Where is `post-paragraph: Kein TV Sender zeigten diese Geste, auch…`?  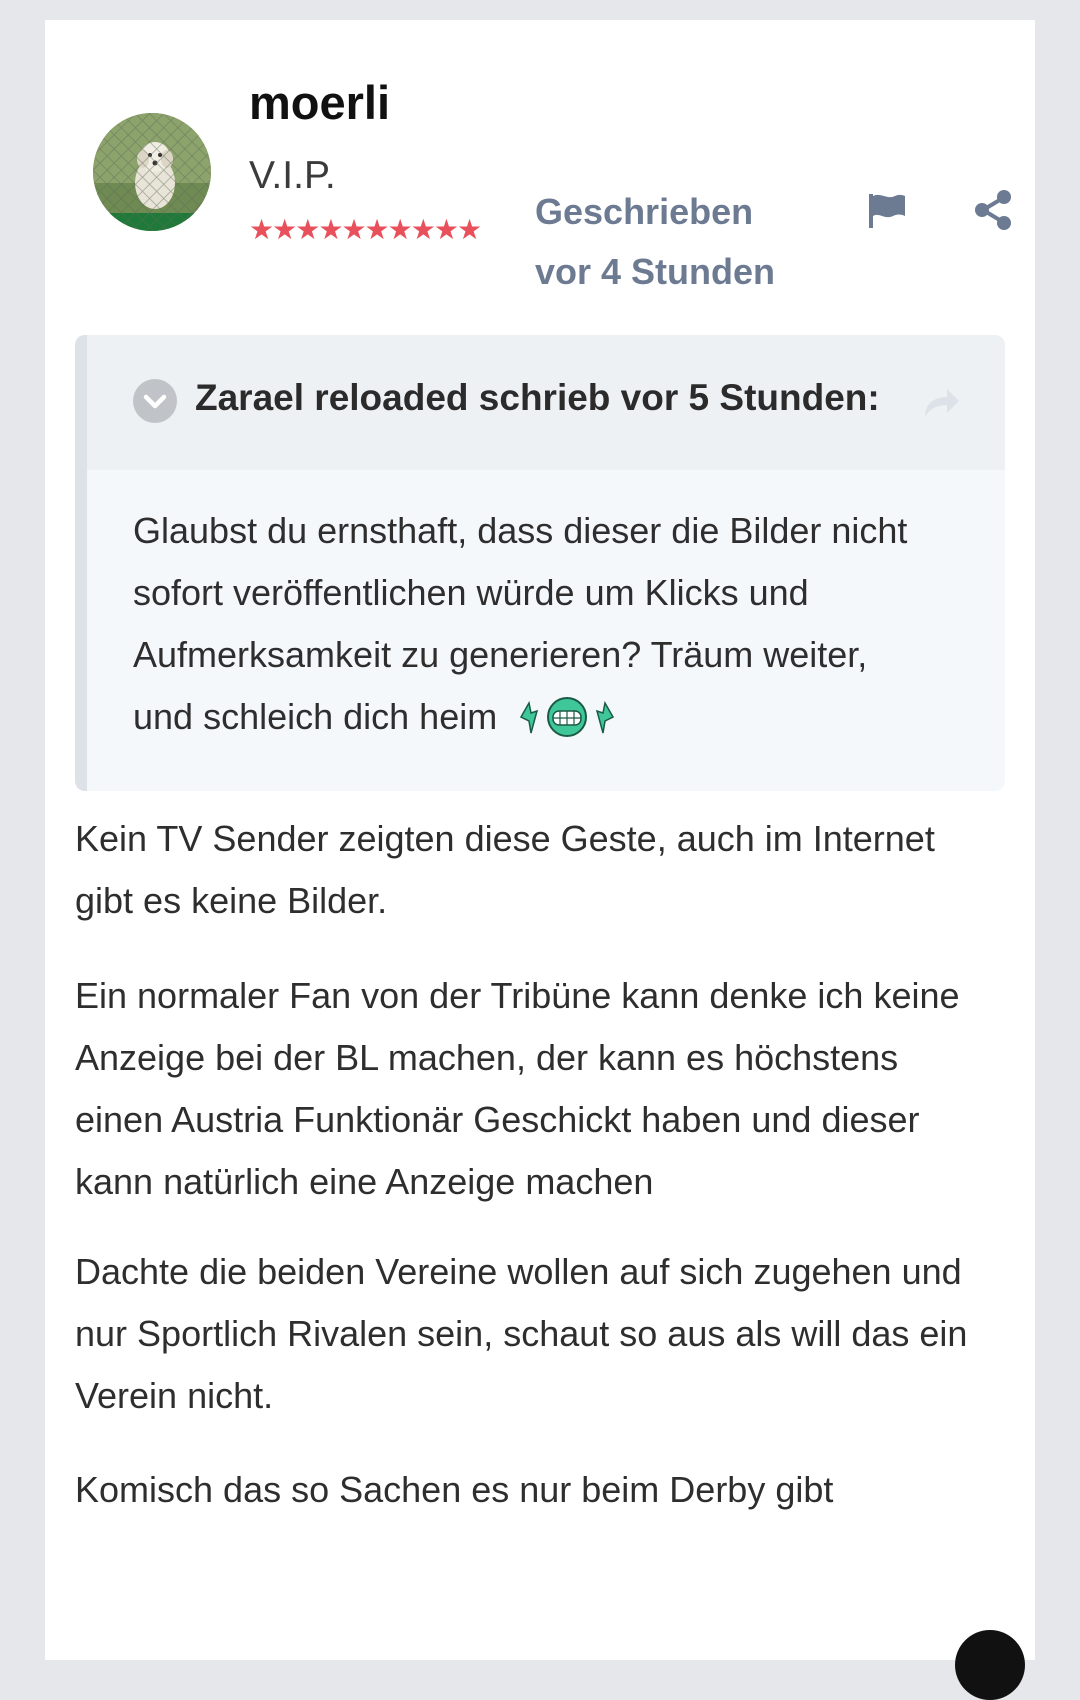
post-paragraph: Kein TV Sender zeigten diese Geste, auch… is located at coordinates (505, 869).